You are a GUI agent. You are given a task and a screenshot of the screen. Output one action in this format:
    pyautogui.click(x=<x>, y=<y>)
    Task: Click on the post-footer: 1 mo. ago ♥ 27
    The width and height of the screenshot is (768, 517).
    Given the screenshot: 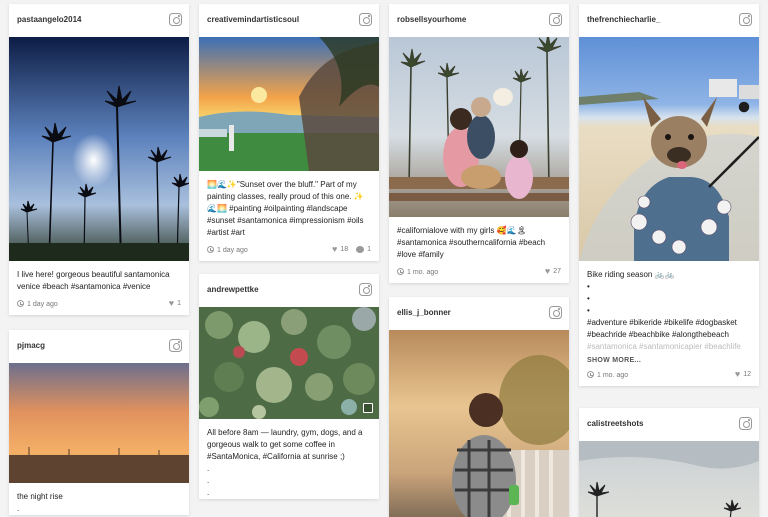 What is the action you would take?
    pyautogui.click(x=479, y=272)
    